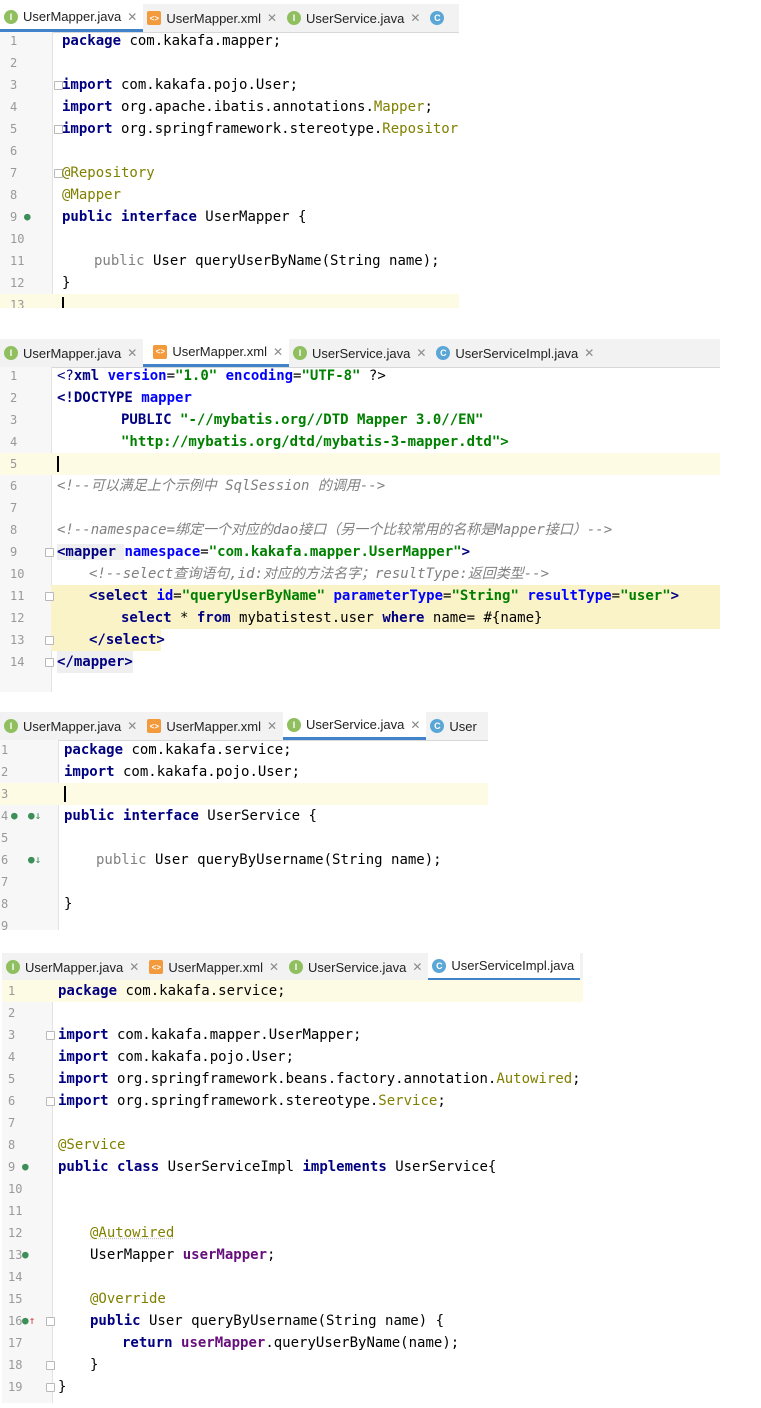  Describe the element at coordinates (210, 1035) in the screenshot. I see `code-line: import com.kakafa.mapper.UserMapper;` at that location.